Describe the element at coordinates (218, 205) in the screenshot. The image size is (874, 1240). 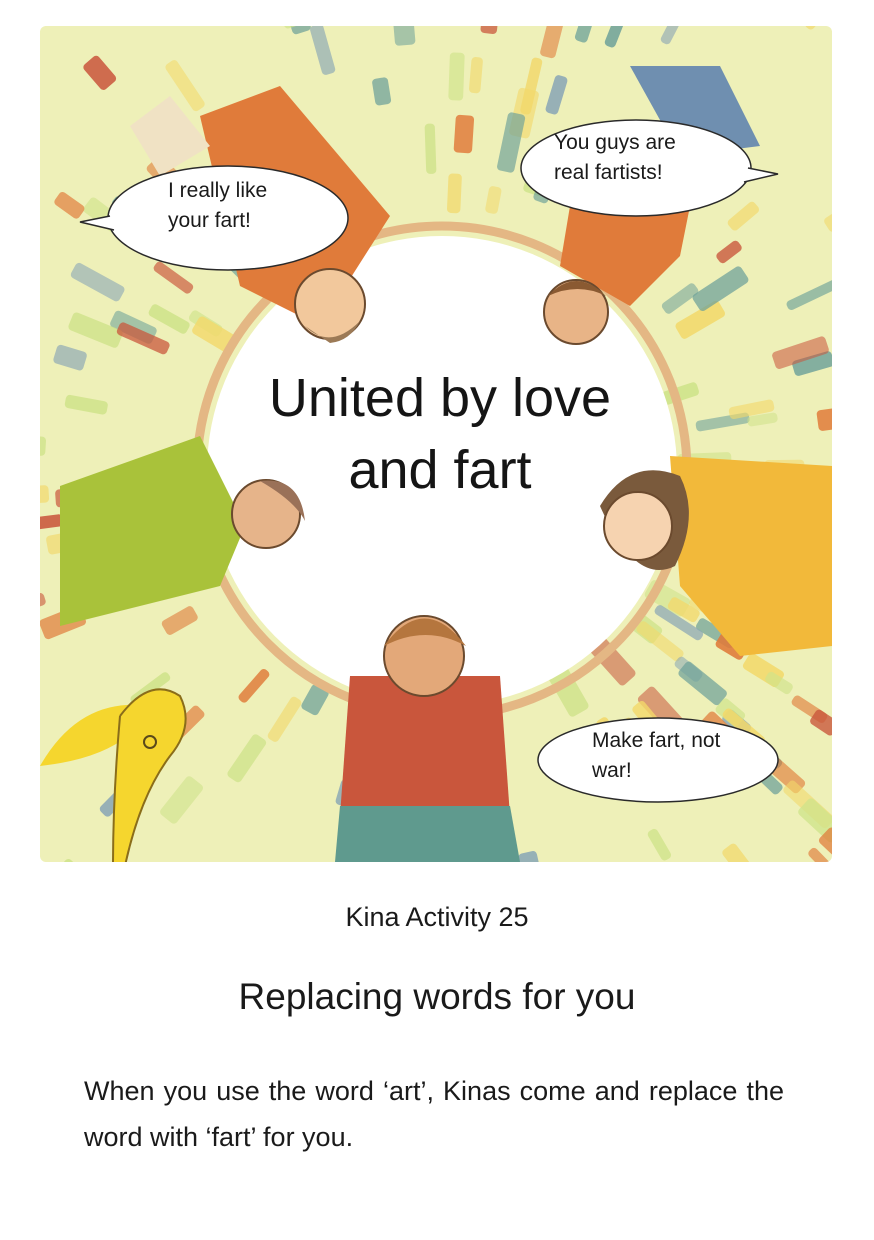
I see `bubble-text-top-left: I really like your fart!` at that location.